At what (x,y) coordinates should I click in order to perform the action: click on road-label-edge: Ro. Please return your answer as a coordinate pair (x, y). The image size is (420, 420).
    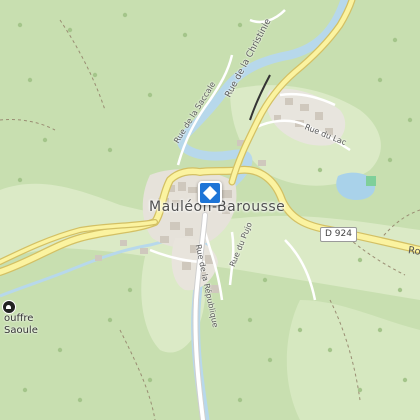
    Looking at the image, I should click on (413, 251).